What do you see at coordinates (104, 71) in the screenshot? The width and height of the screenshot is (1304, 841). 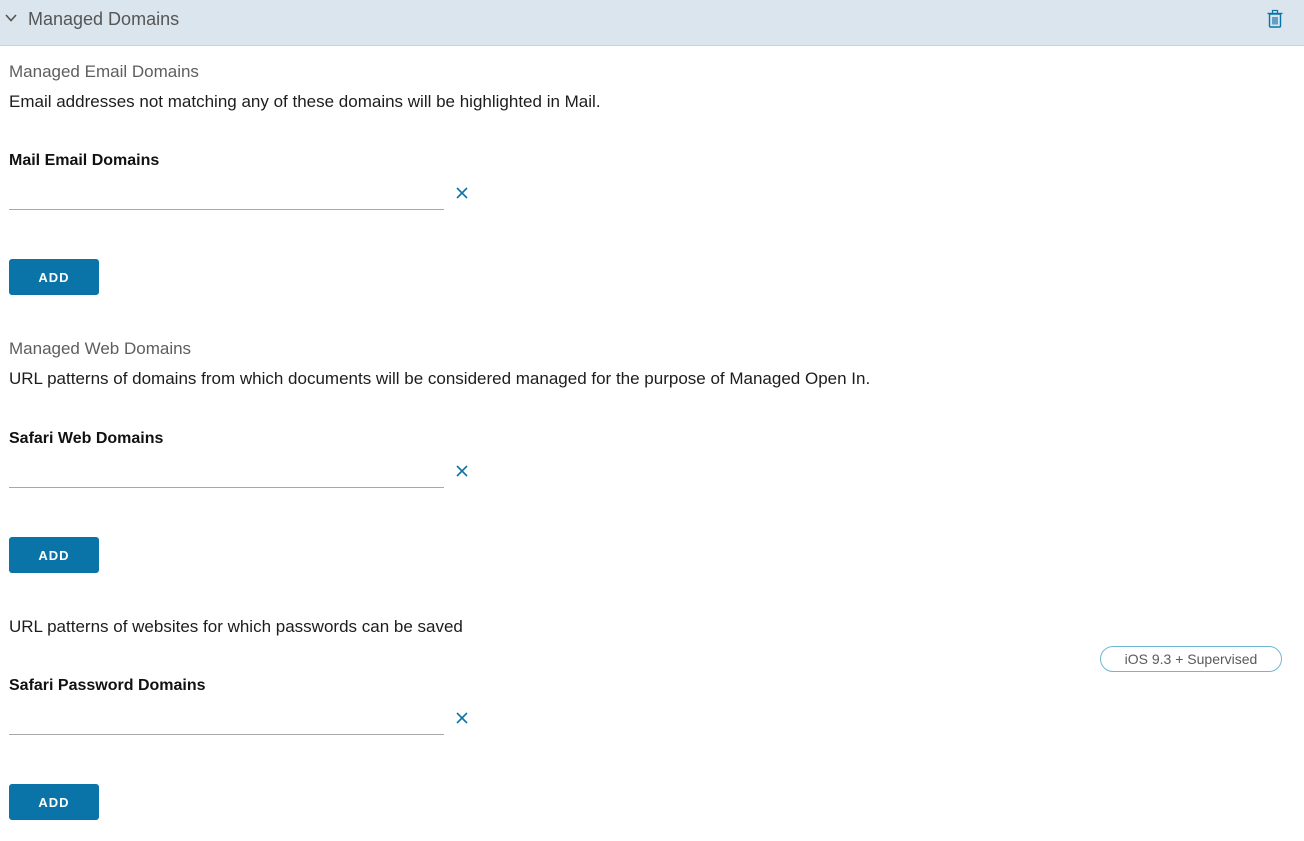 I see `email-section-title: Managed Email Domains` at bounding box center [104, 71].